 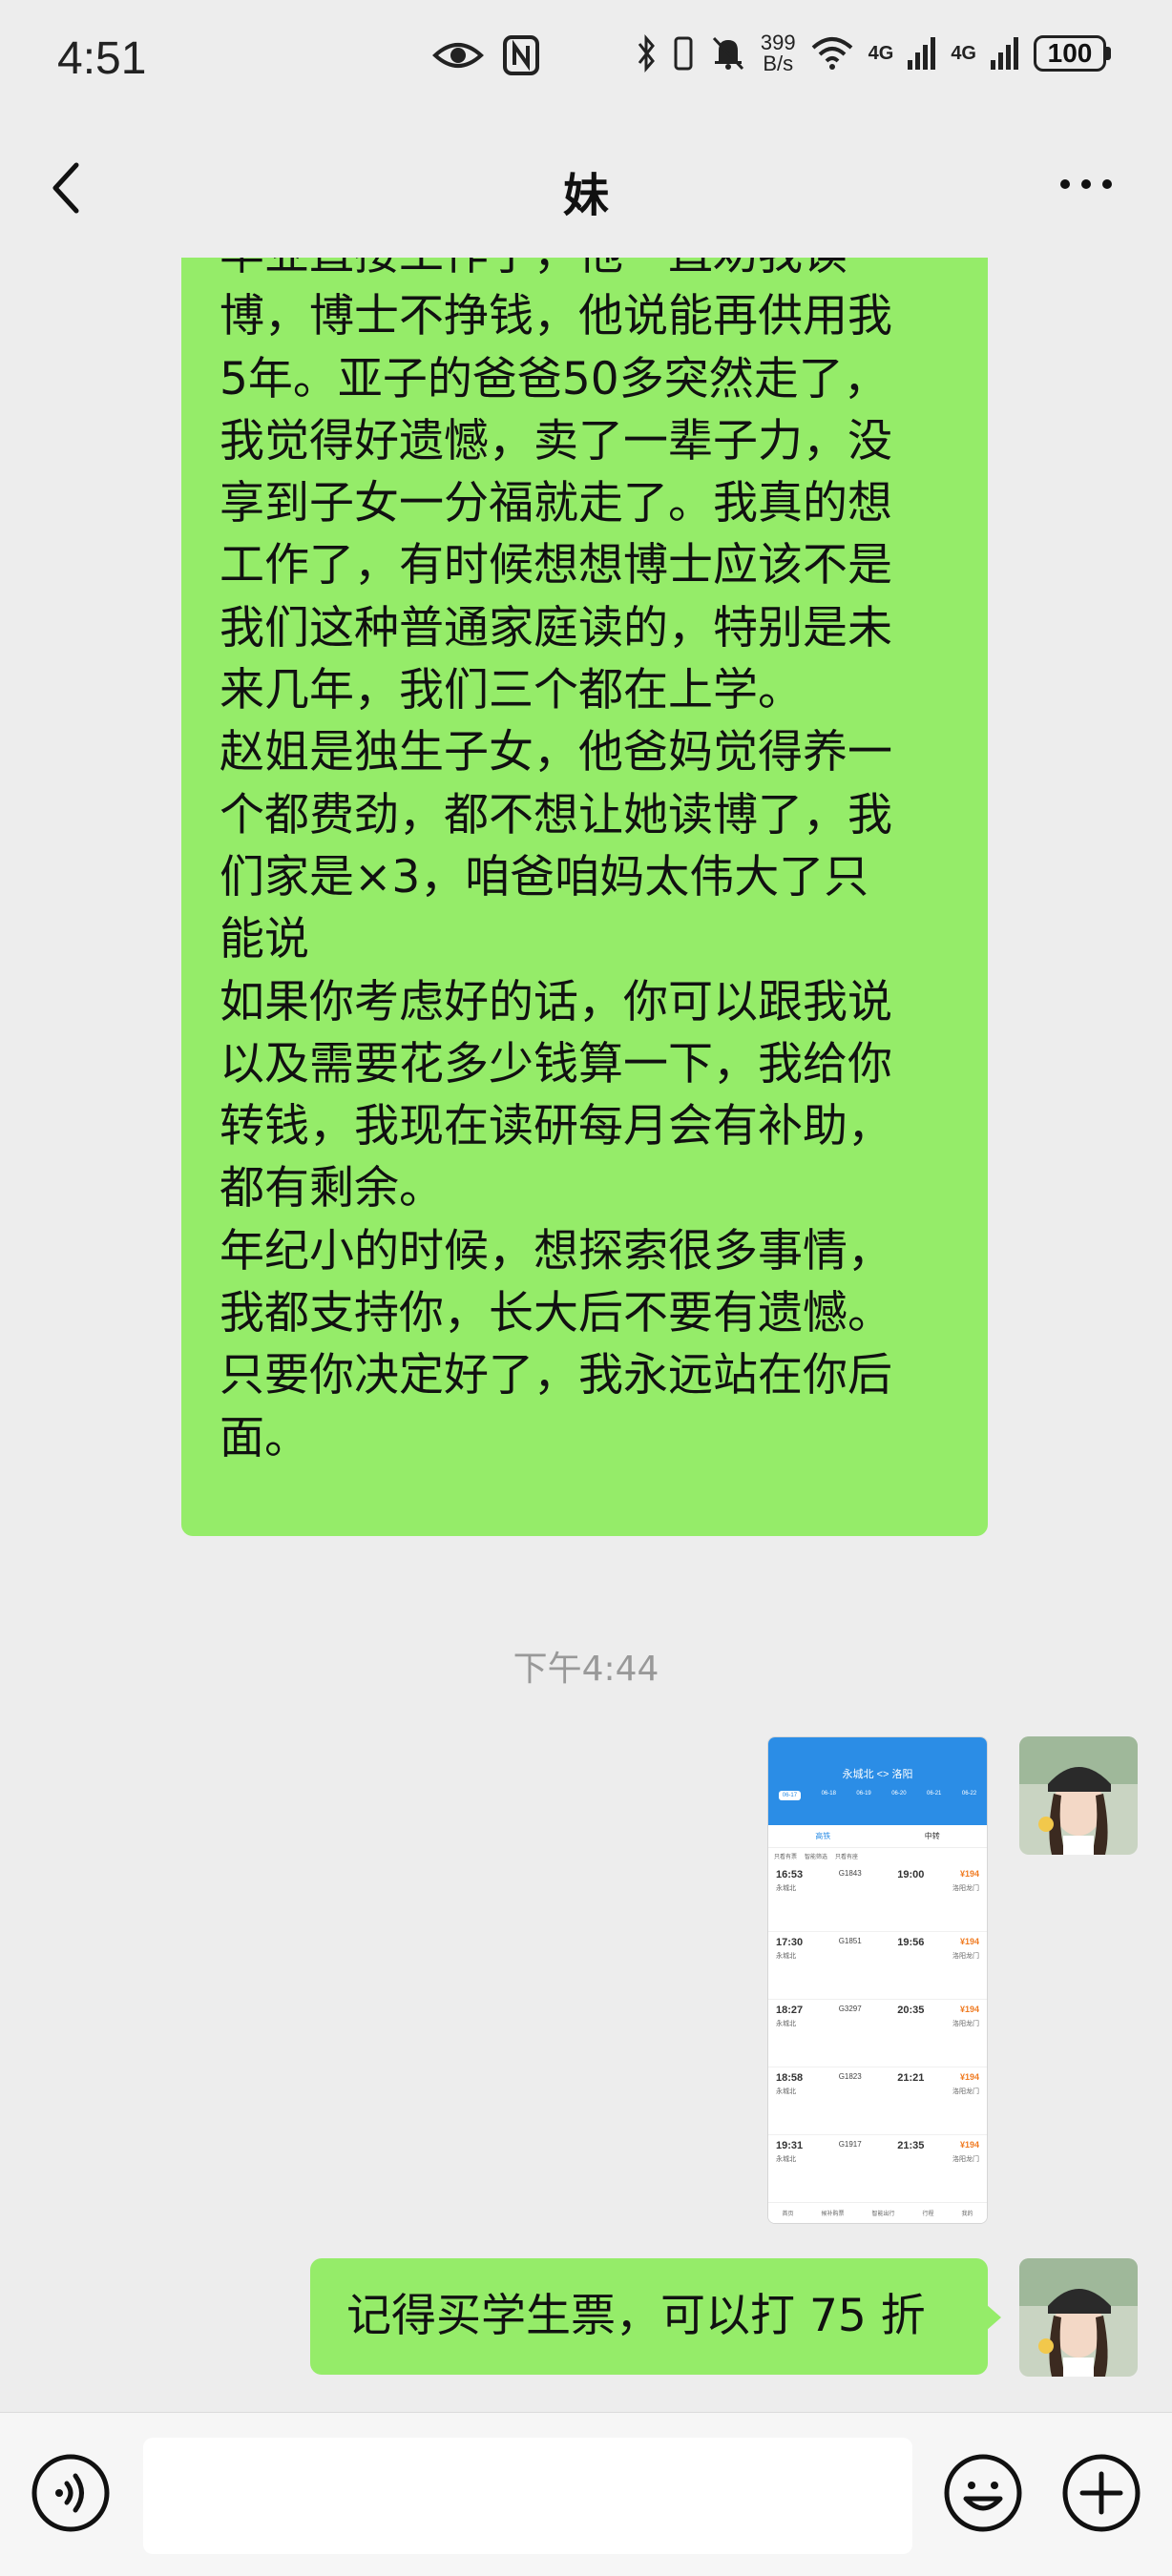 I want to click on nav-item: 我的, so click(x=967, y=2214).